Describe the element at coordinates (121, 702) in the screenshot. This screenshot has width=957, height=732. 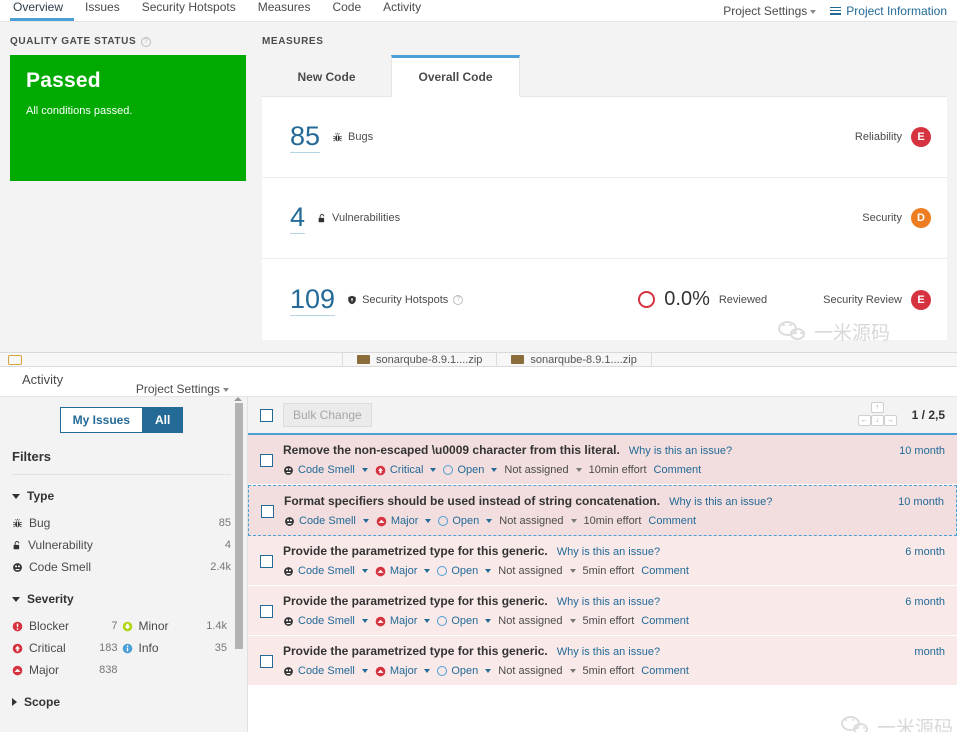
I see `facet-header-scope: Scope` at that location.